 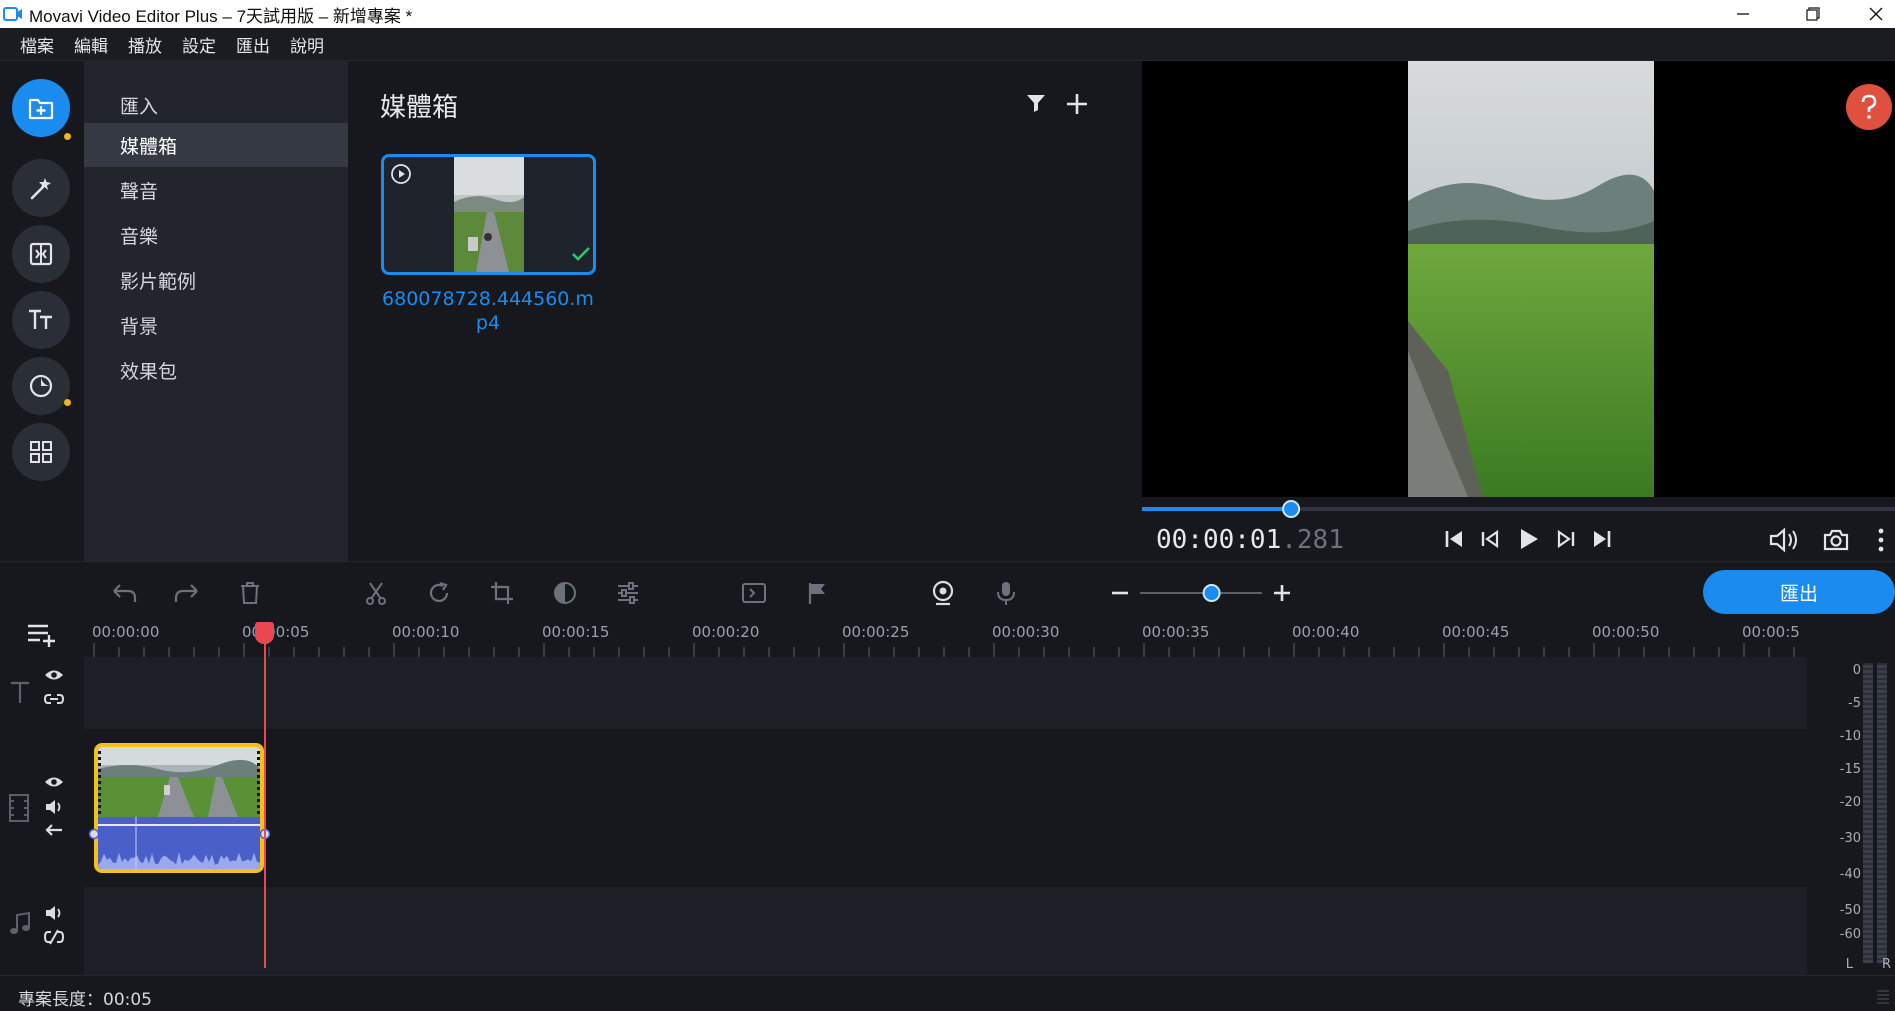 I want to click on more-options-button, so click(x=1885, y=541).